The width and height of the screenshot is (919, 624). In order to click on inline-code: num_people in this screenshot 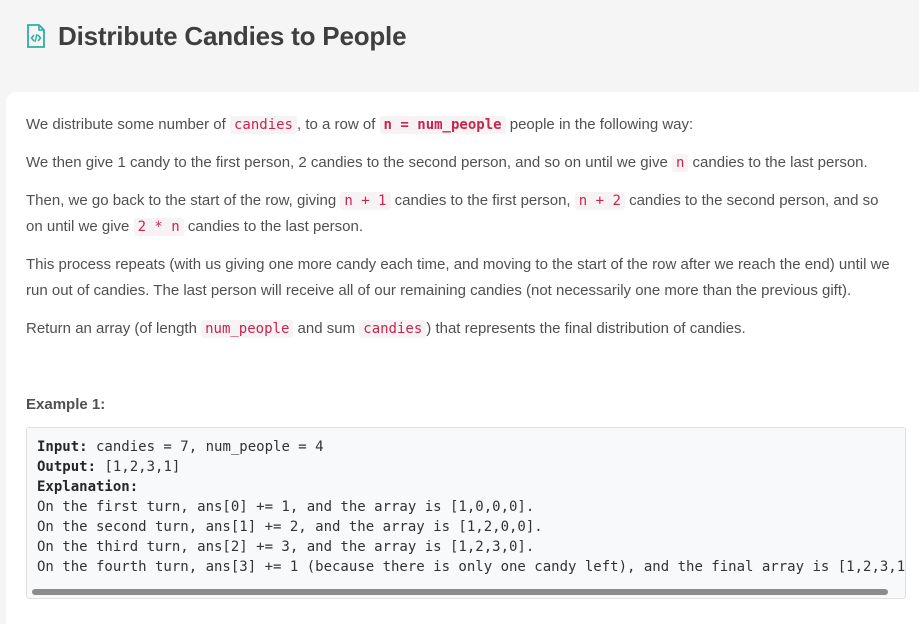, I will do `click(247, 329)`.